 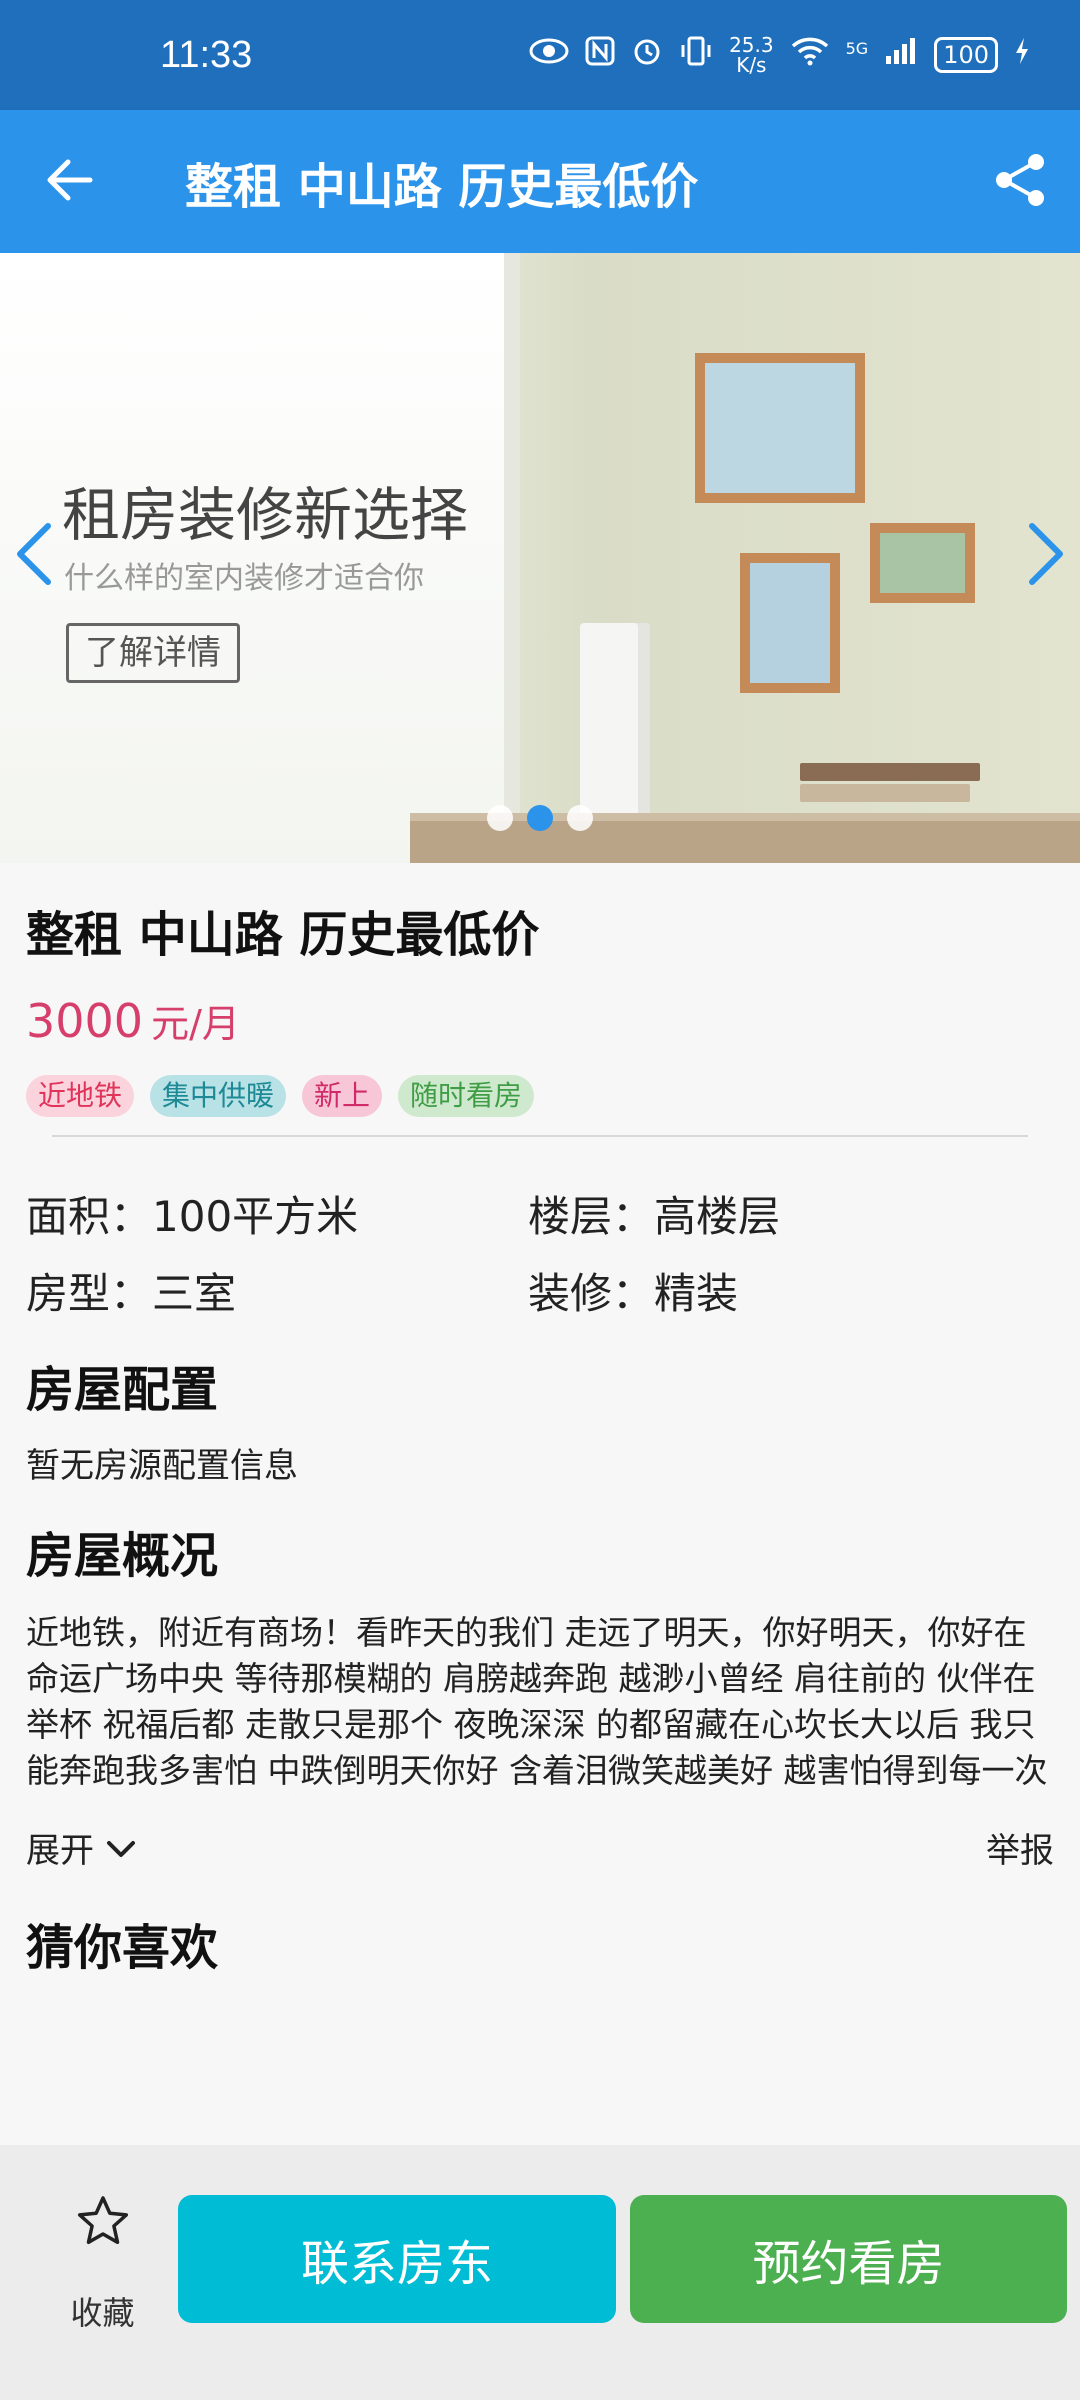 I want to click on price-unit: 元/月, so click(x=195, y=1024).